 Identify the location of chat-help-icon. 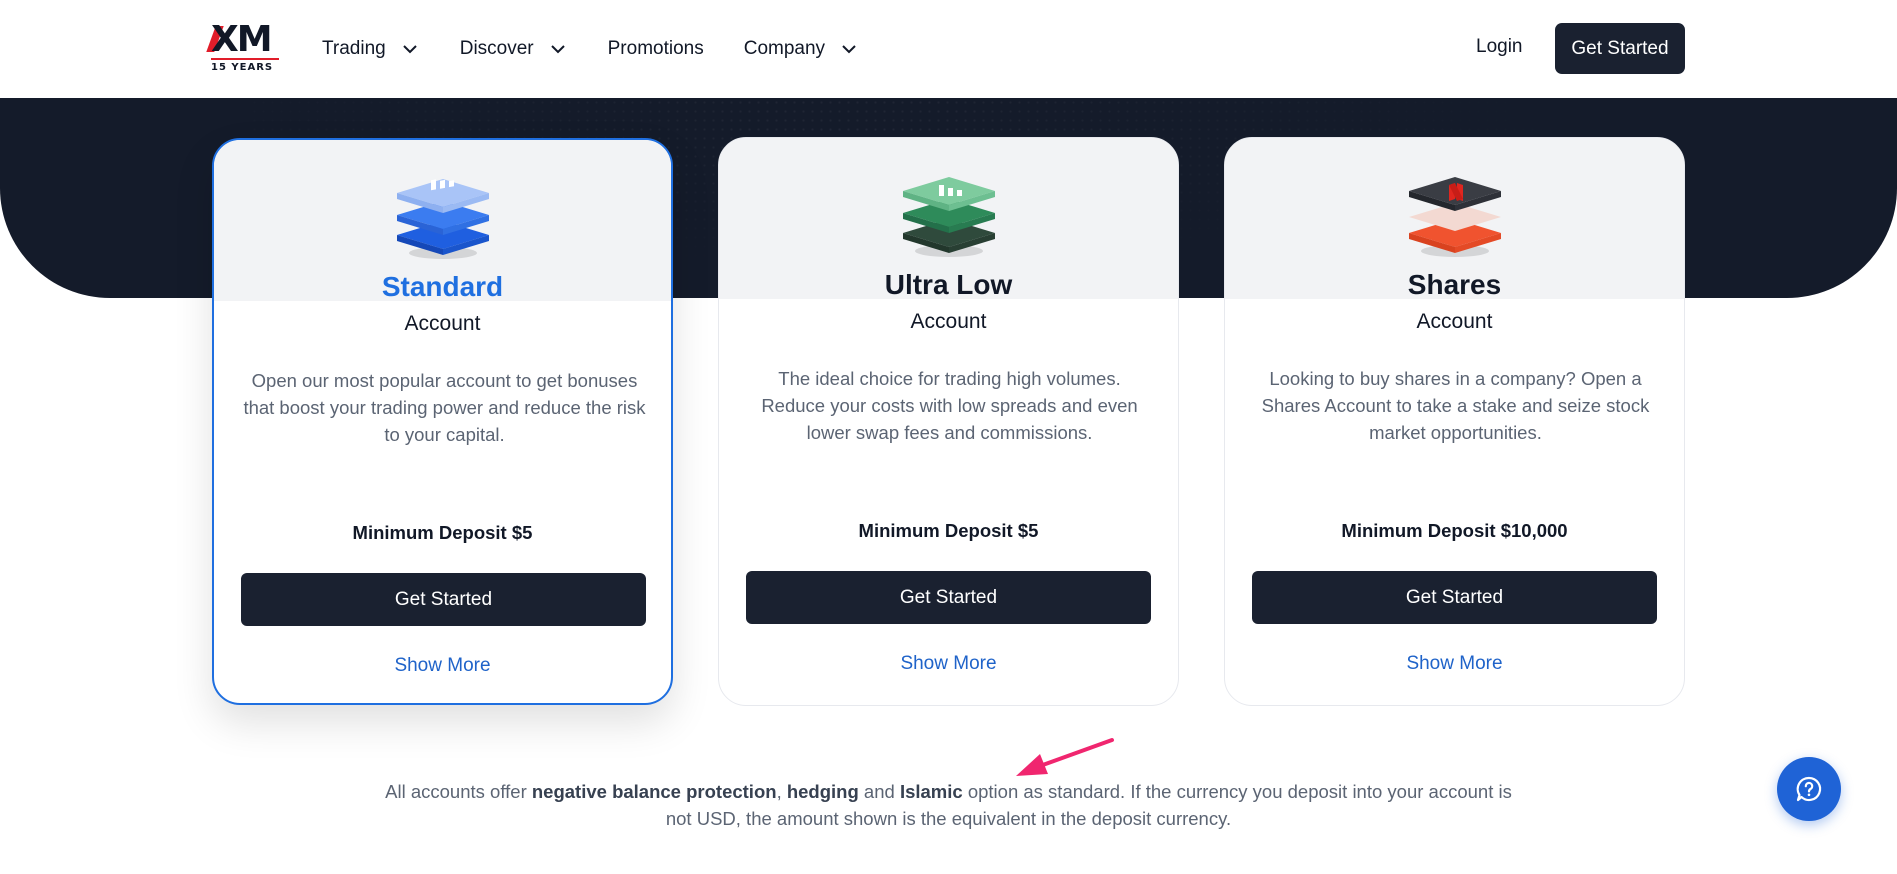
(1809, 789).